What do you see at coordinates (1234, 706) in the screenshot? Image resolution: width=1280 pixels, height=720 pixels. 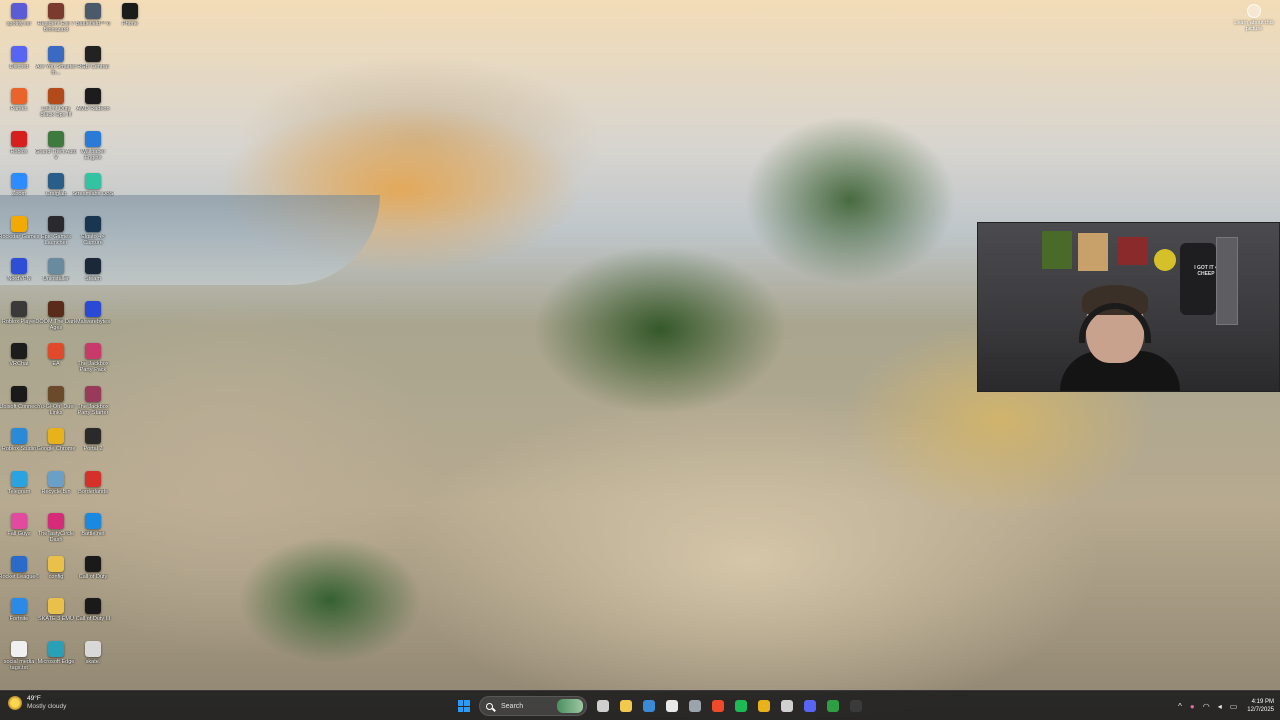 I see `battery-icon: ▭` at bounding box center [1234, 706].